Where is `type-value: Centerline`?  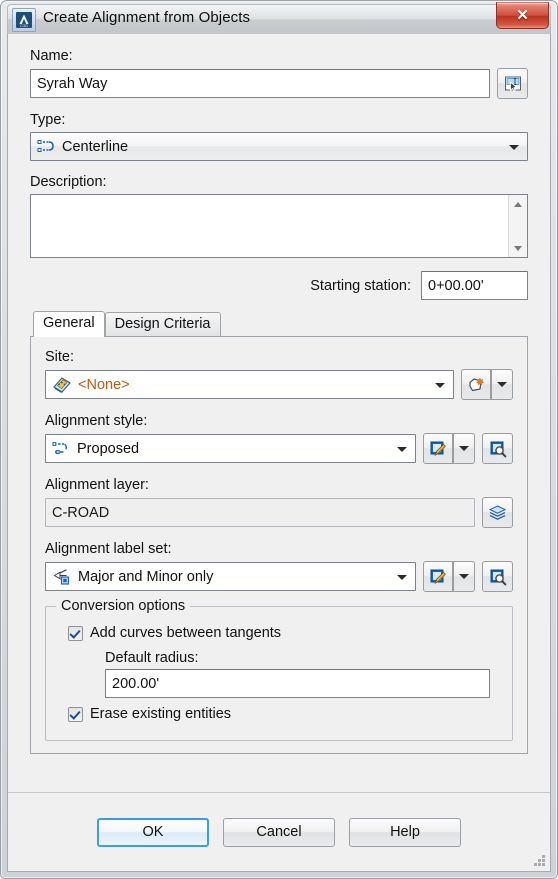
type-value: Centerline is located at coordinates (95, 146).